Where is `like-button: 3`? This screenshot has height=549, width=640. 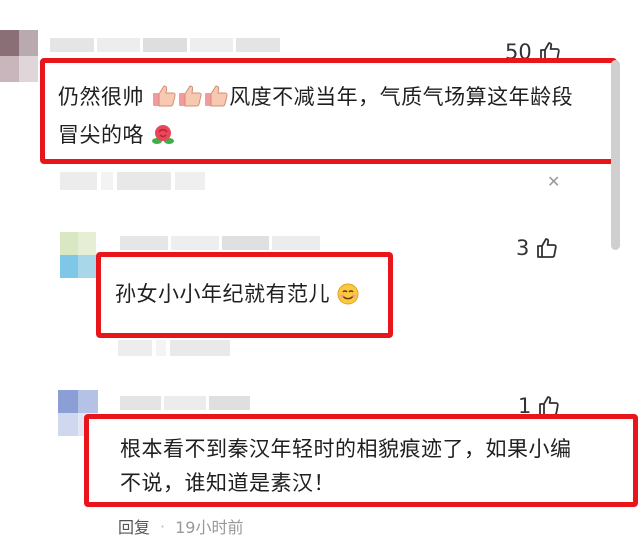
like-button: 3 is located at coordinates (537, 248).